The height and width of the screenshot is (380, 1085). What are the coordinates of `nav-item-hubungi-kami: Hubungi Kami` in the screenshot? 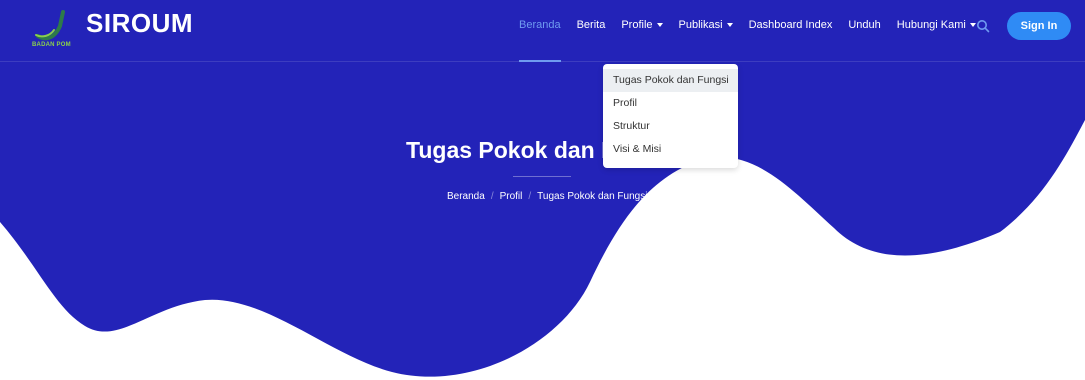 It's located at (936, 25).